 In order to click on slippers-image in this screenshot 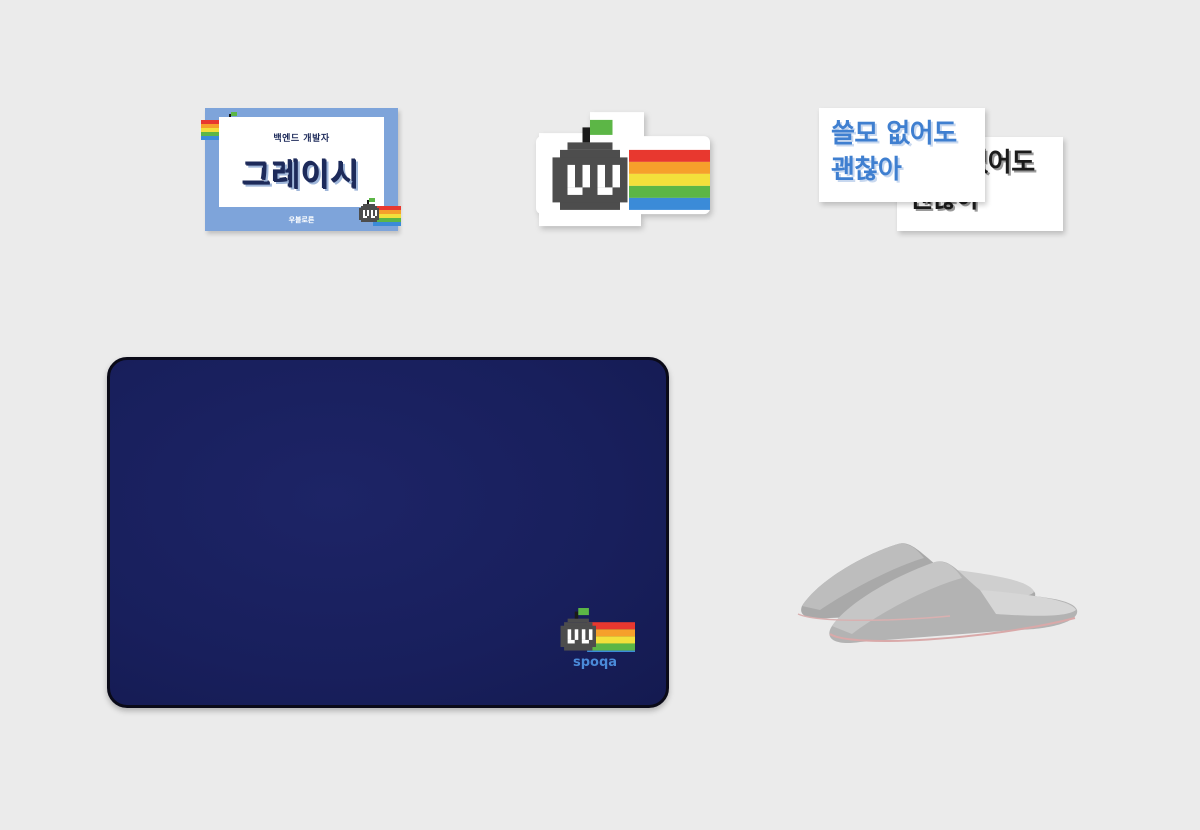, I will do `click(937, 593)`.